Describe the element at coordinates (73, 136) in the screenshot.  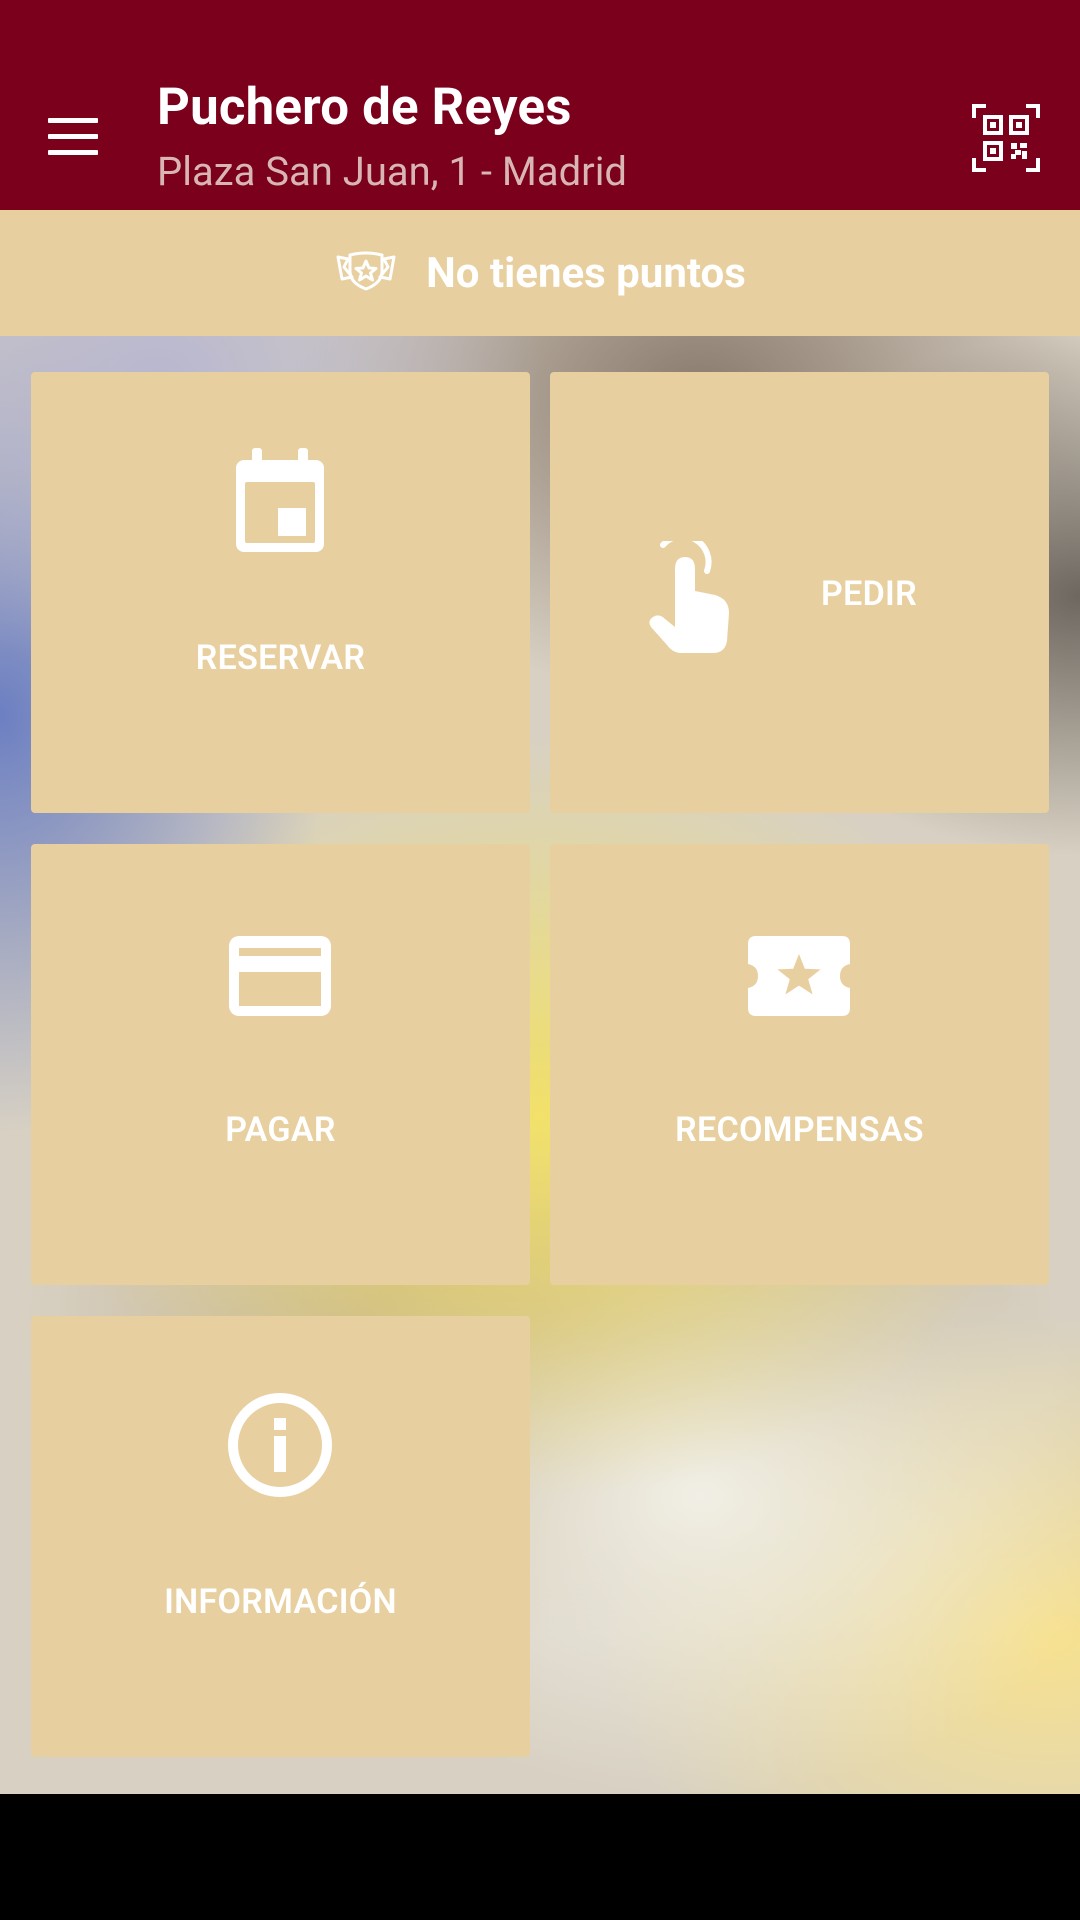
I see `menu-icon` at that location.